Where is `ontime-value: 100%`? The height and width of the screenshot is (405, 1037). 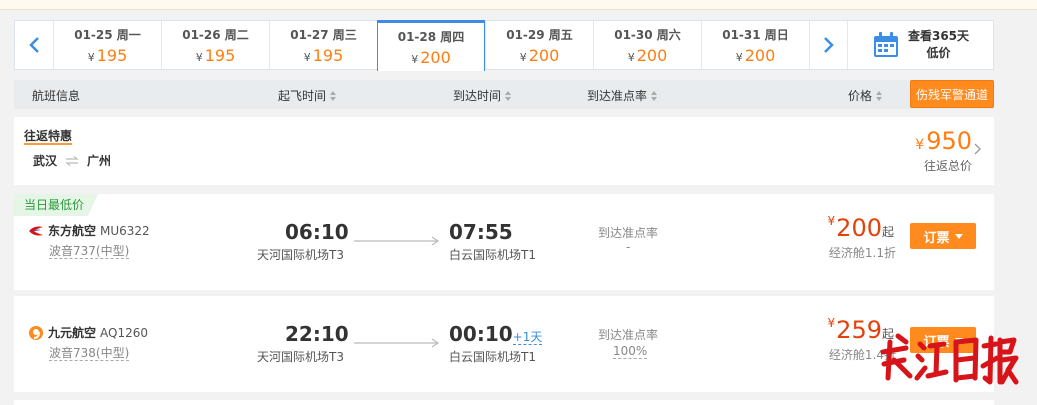
ontime-value: 100% is located at coordinates (630, 351).